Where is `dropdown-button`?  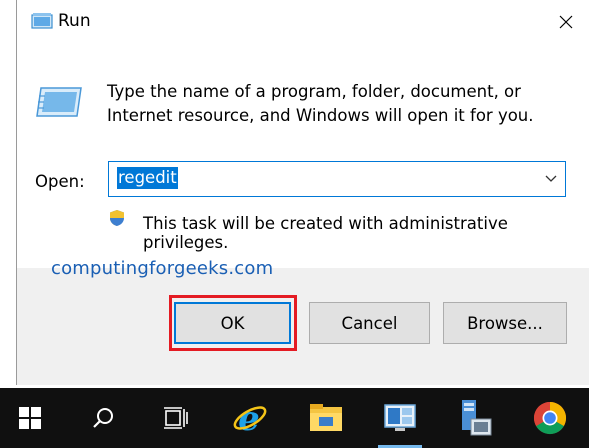
dropdown-button is located at coordinates (551, 179).